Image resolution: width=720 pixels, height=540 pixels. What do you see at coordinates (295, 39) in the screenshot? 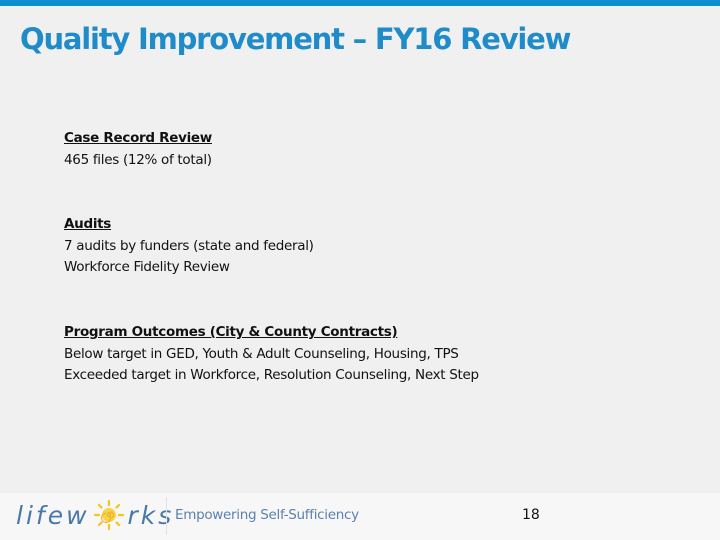
I see `slide-title: Quality Improvement – FY16 Review` at bounding box center [295, 39].